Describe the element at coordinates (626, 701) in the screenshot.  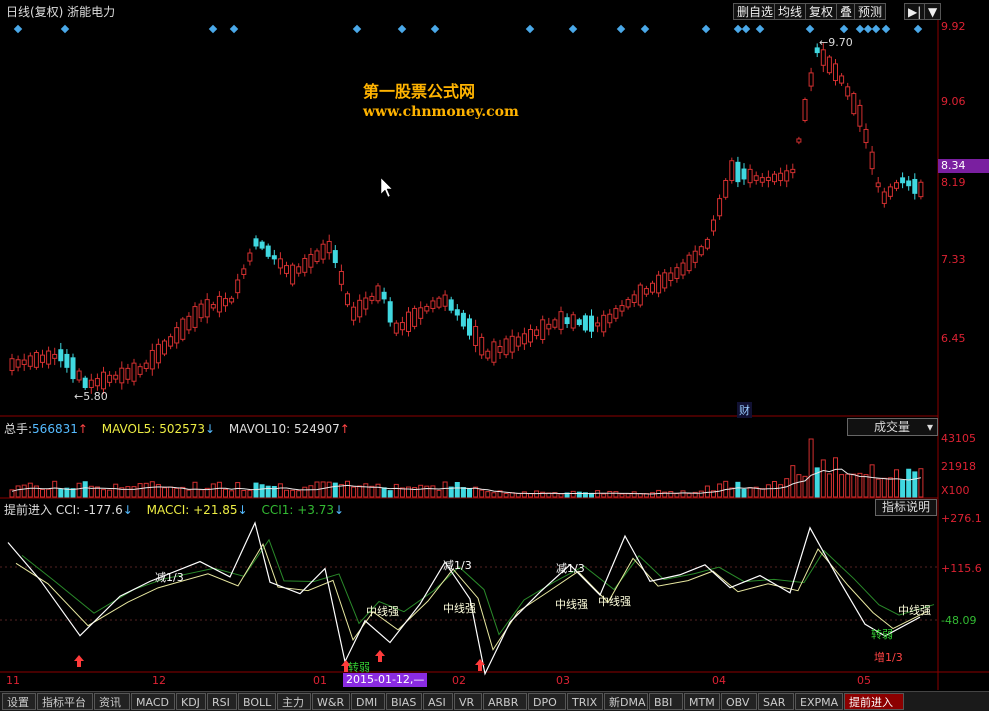
I see `tab-16: 新DMA` at that location.